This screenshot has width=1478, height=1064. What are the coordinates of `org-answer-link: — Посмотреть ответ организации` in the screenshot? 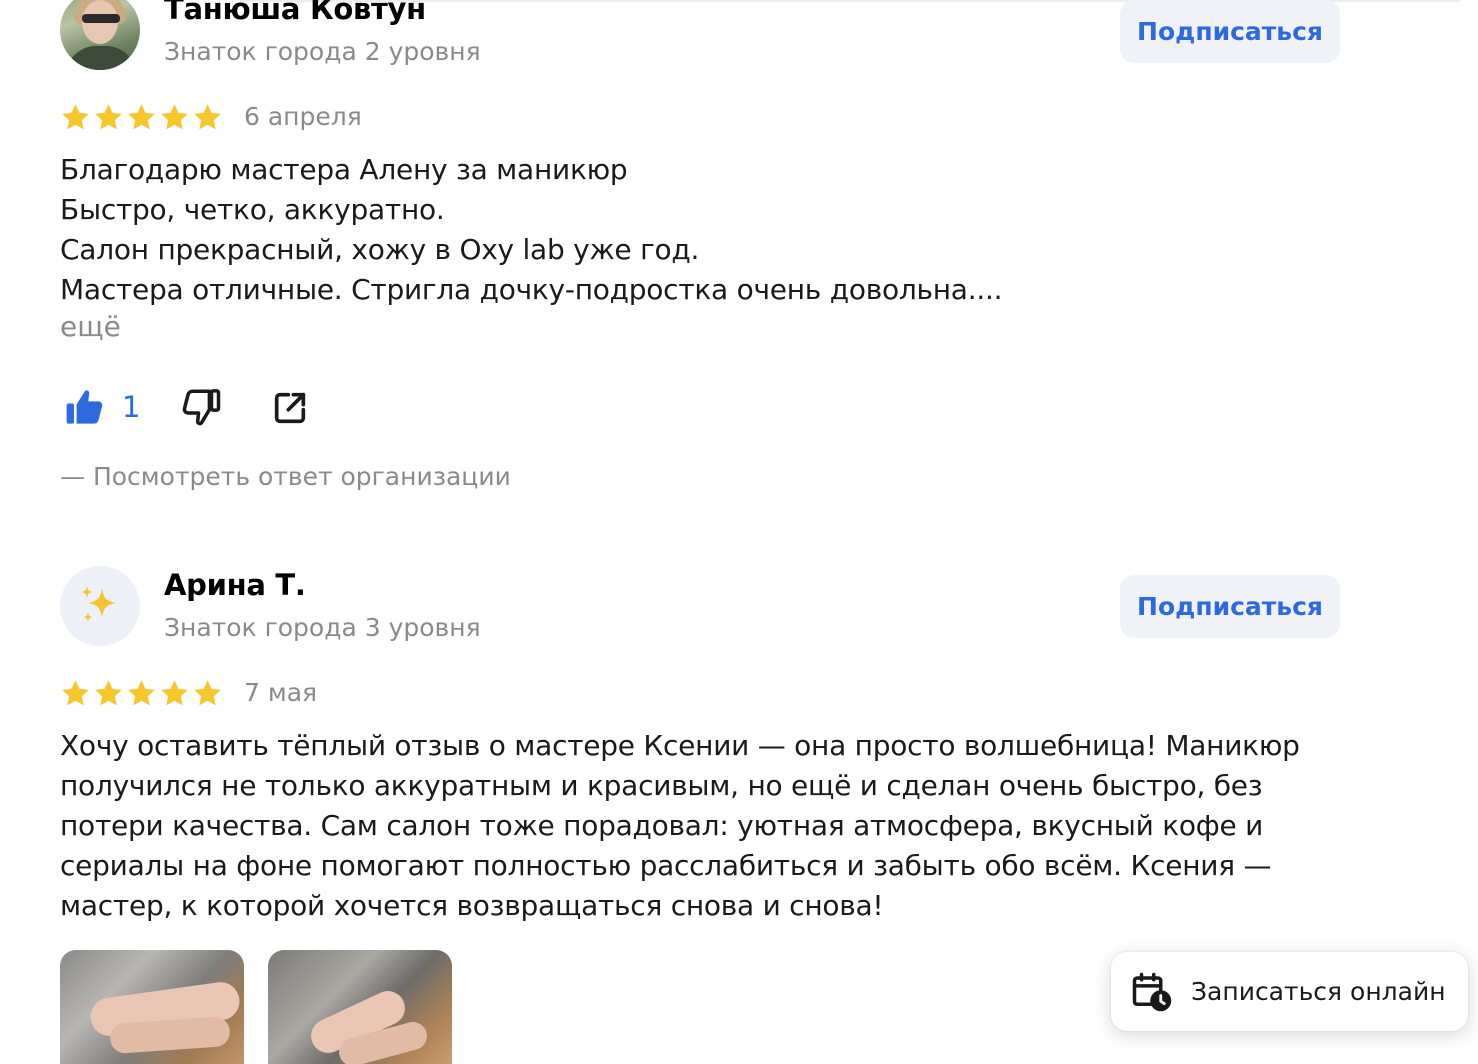 It's located at (285, 476).